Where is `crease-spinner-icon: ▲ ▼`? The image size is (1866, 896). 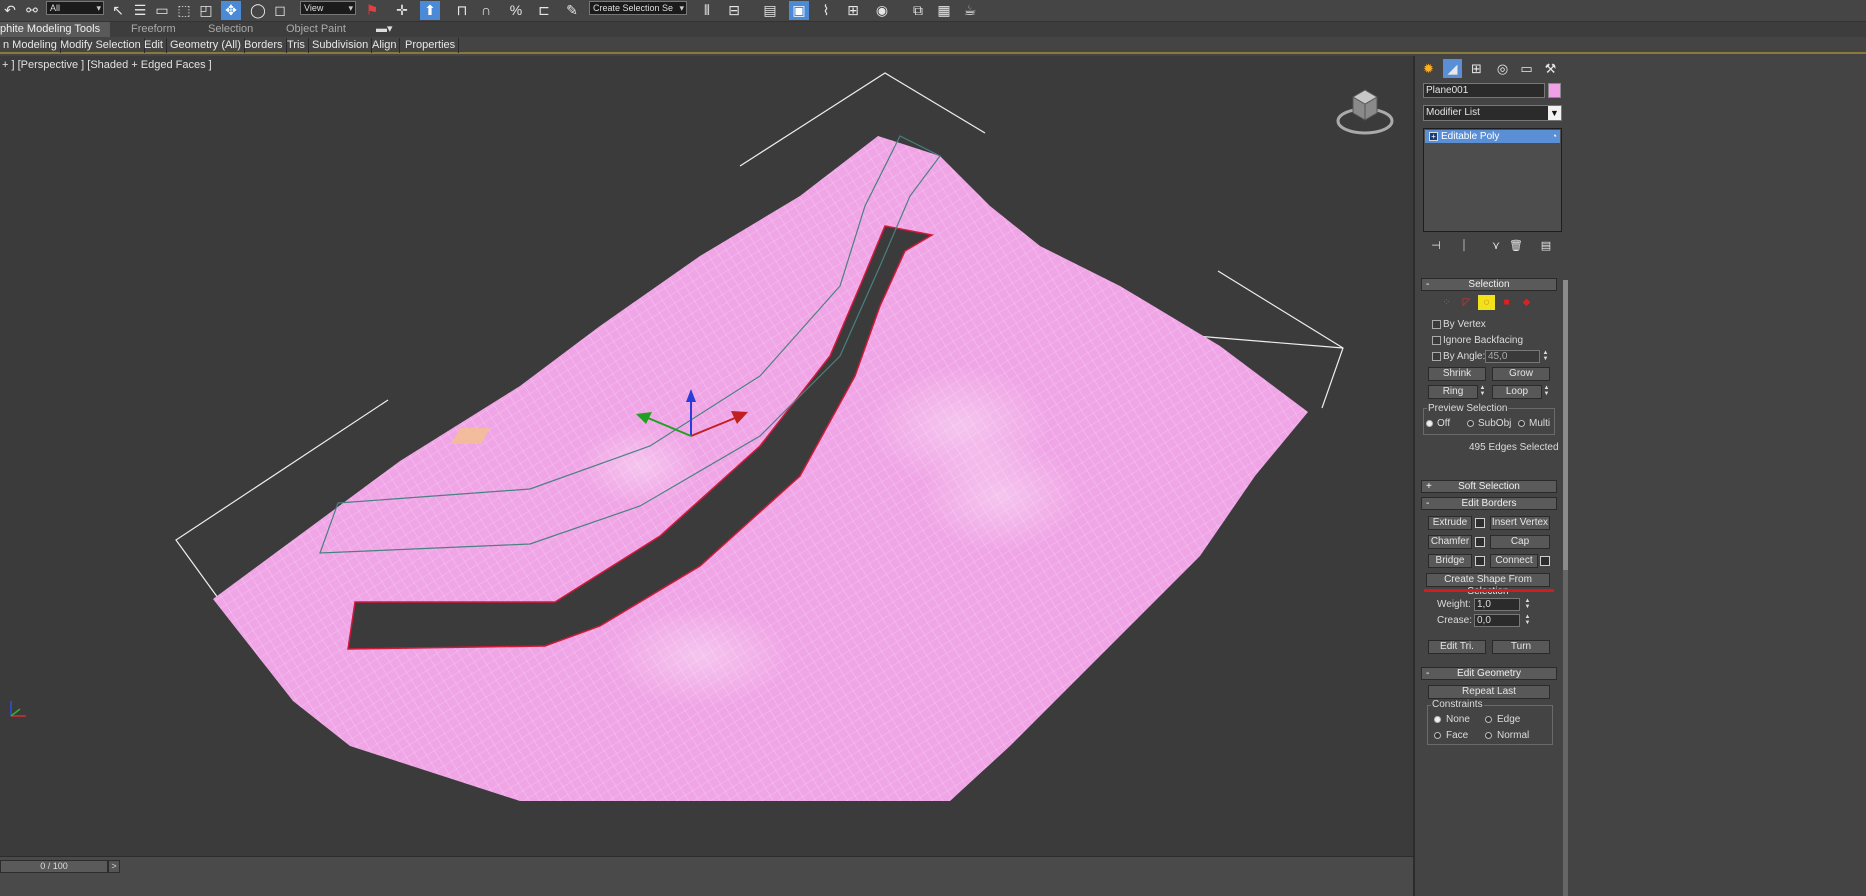 crease-spinner-icon: ▲ ▼ is located at coordinates (1527, 620).